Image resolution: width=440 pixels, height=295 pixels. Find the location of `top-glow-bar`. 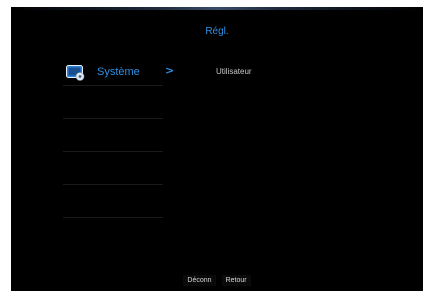

top-glow-bar is located at coordinates (217, 8).